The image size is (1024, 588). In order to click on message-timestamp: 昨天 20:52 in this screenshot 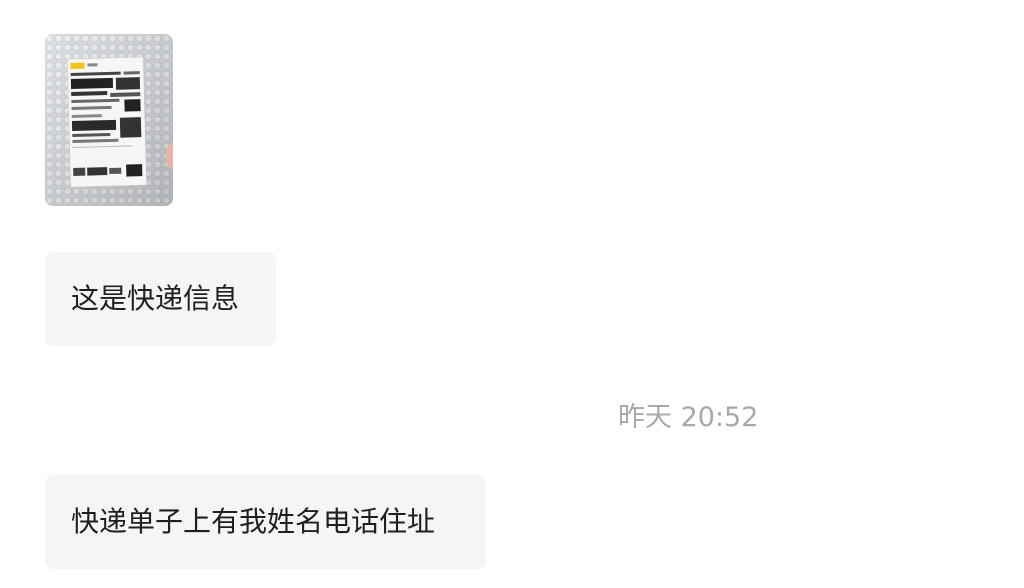, I will do `click(688, 417)`.